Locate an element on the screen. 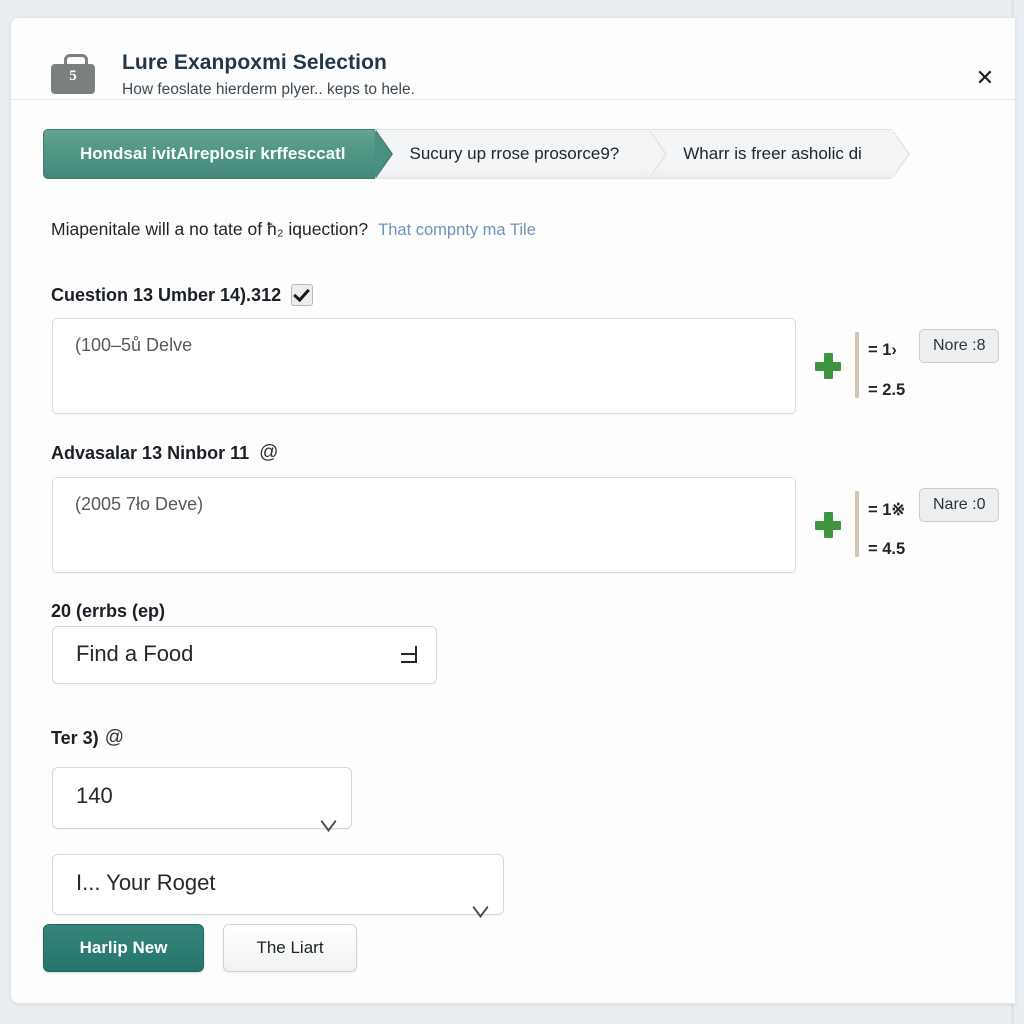 The height and width of the screenshot is (1024, 1024). field-1-input-value: (100–5ů Delve is located at coordinates (134, 345).